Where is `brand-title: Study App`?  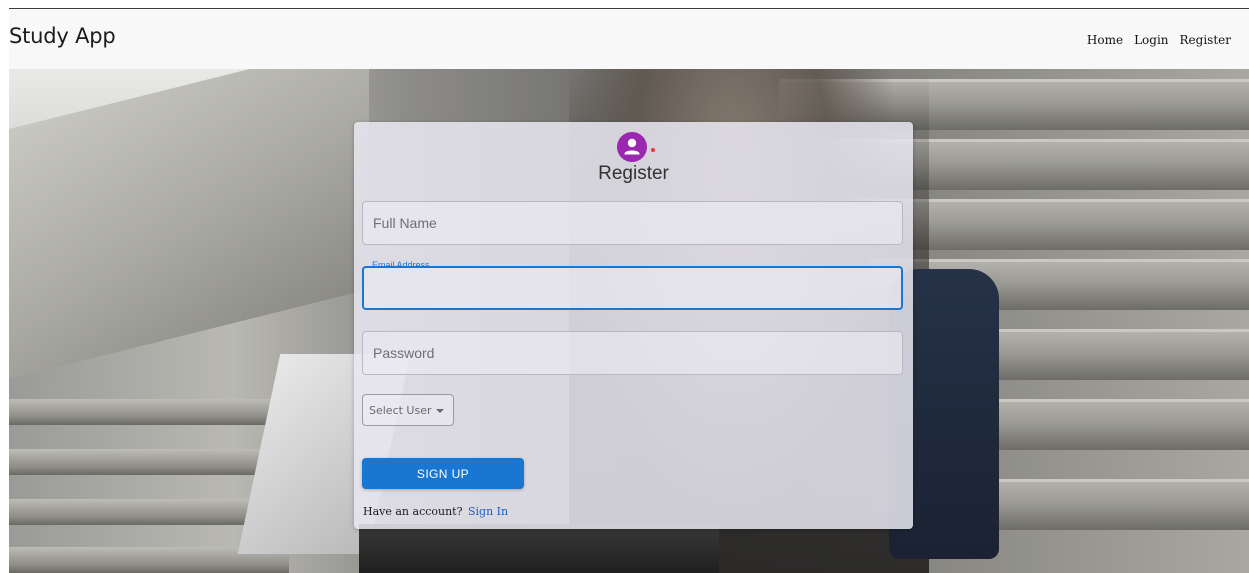
brand-title: Study App is located at coordinates (62, 36).